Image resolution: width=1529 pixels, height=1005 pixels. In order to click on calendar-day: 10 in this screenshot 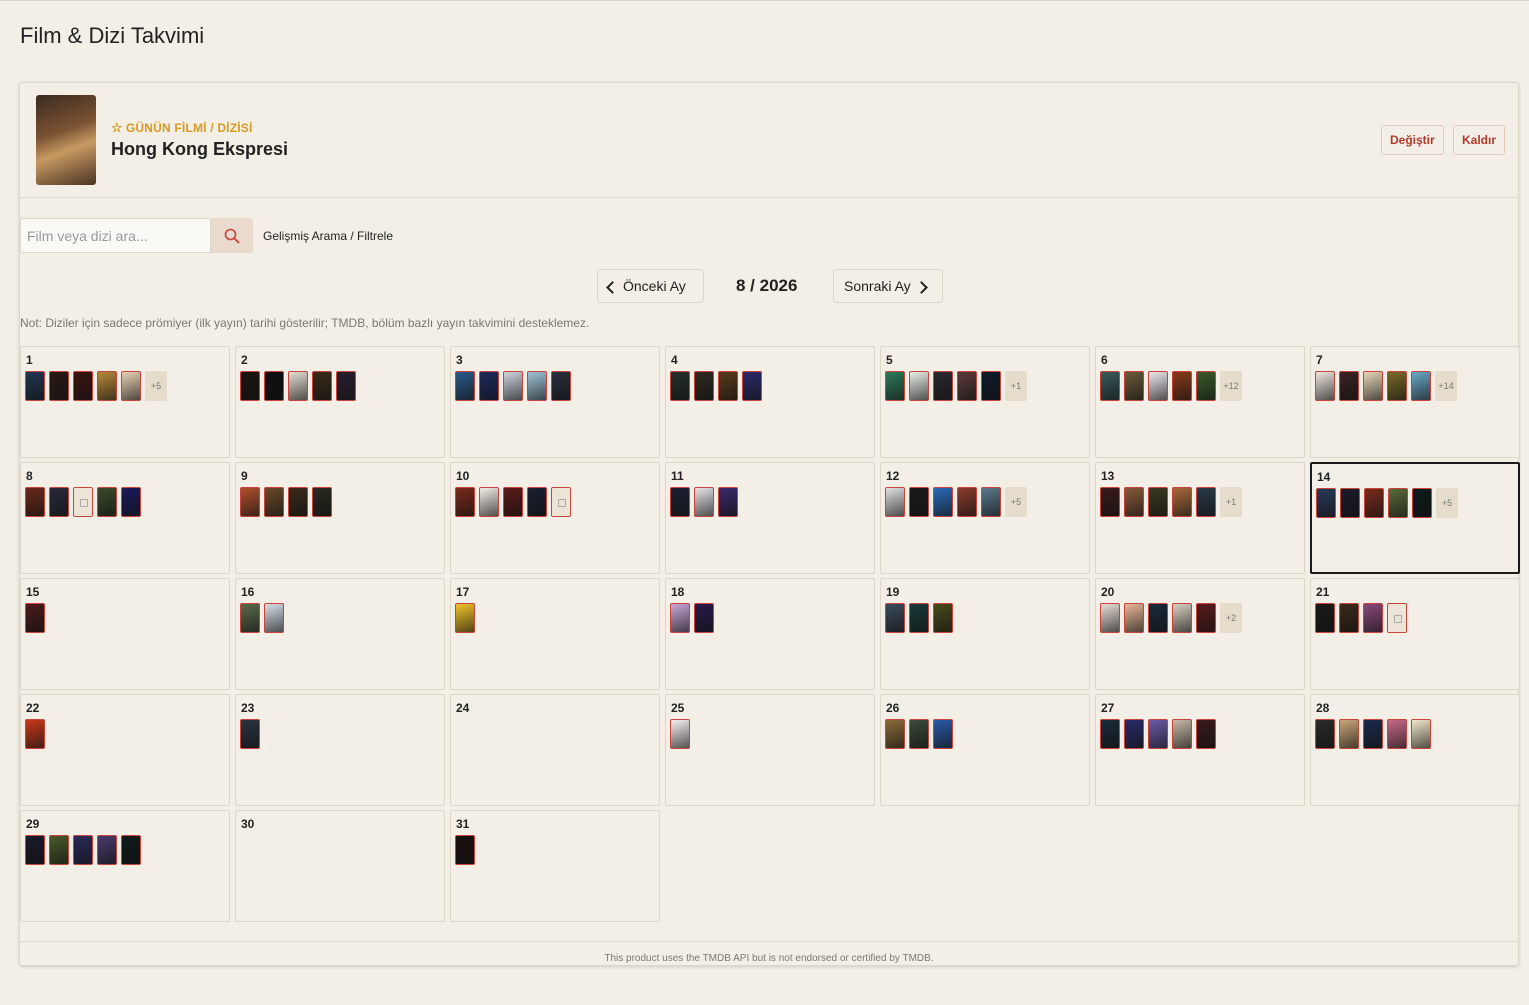, I will do `click(555, 518)`.